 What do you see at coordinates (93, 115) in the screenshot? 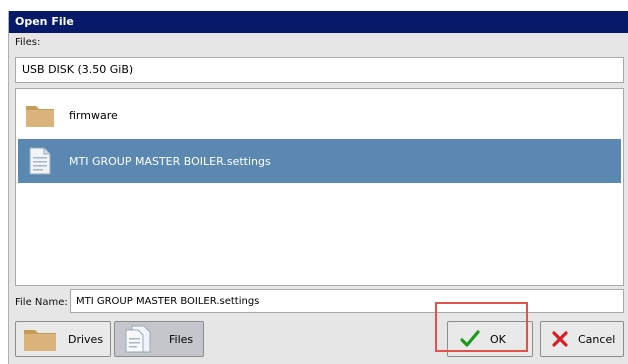
I see `list-item-label: firmware` at bounding box center [93, 115].